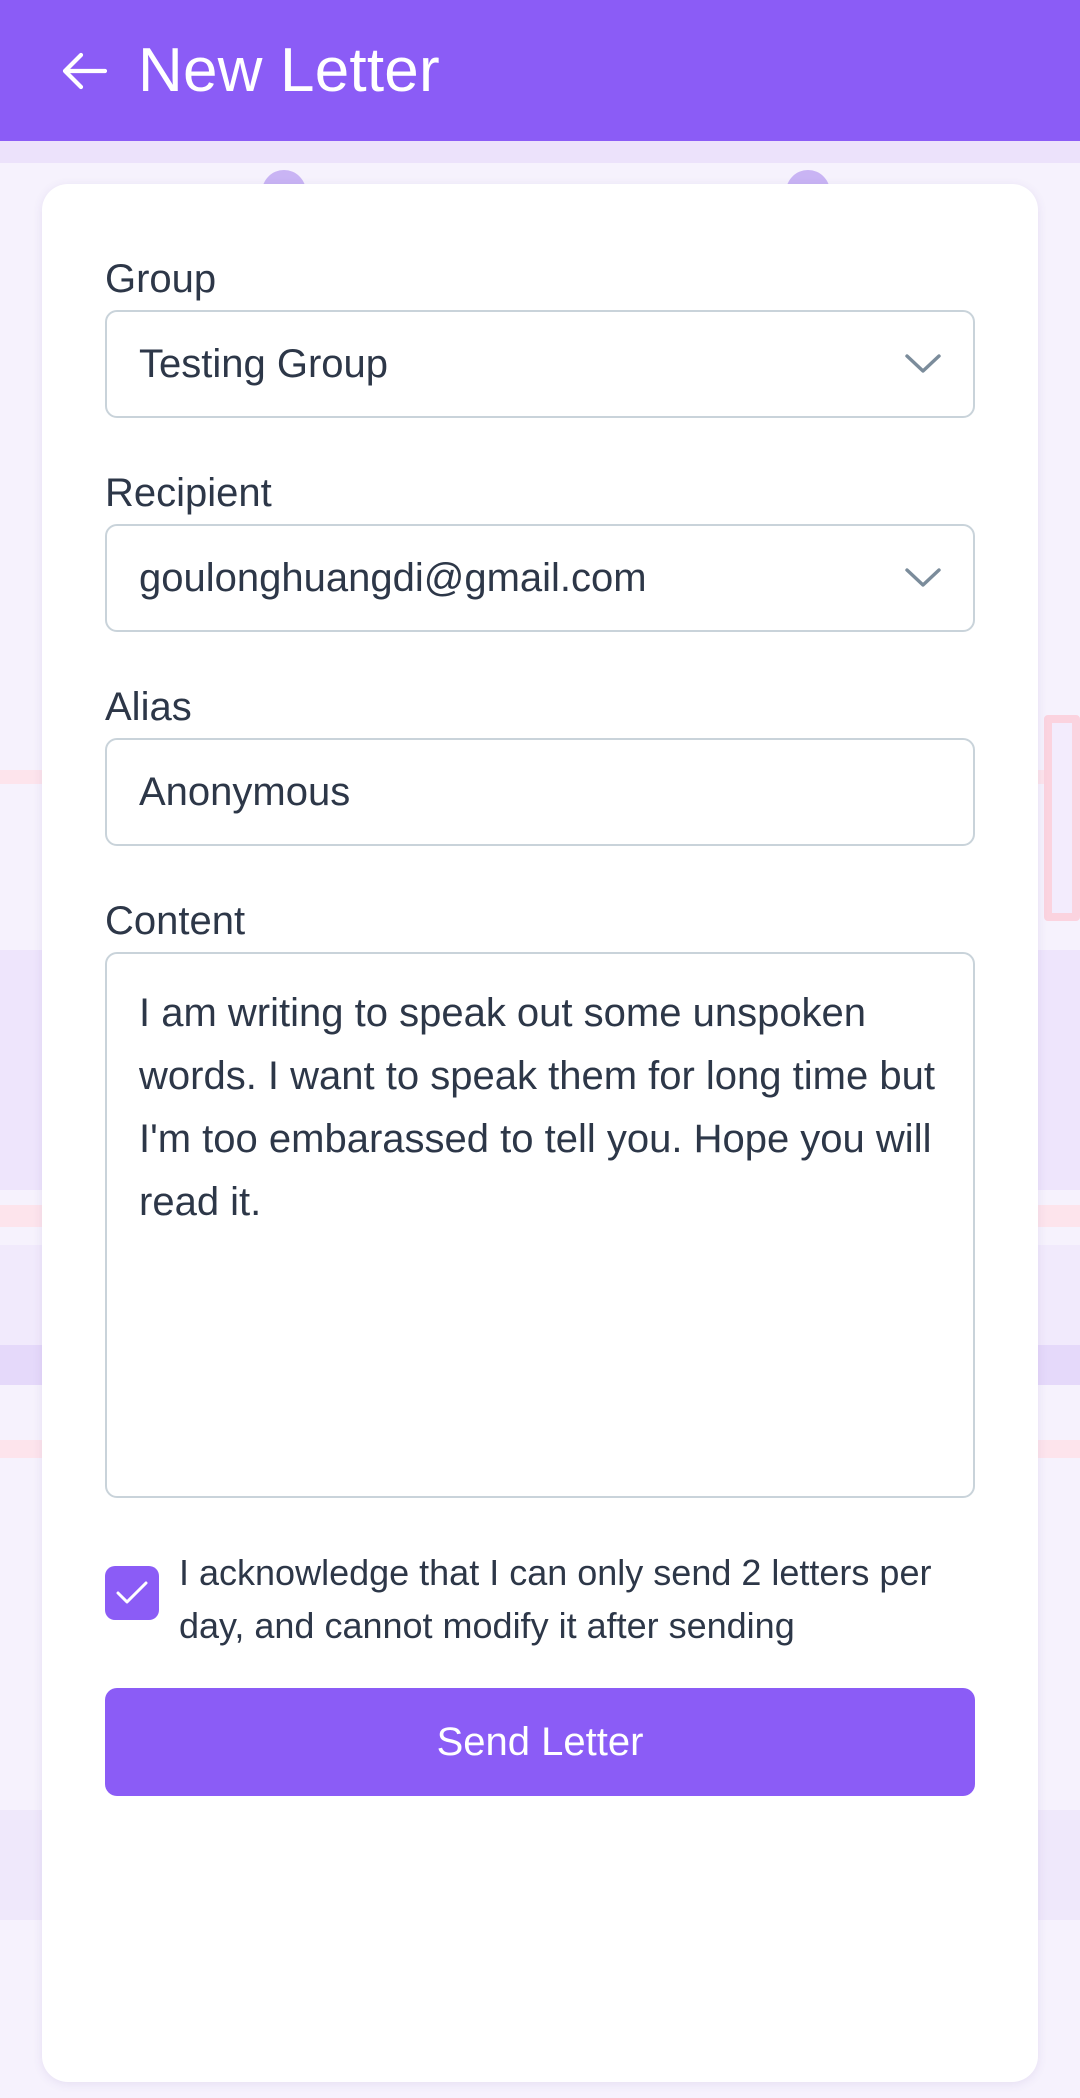 The width and height of the screenshot is (1080, 2098). I want to click on acknowledge-checkbox, so click(132, 1593).